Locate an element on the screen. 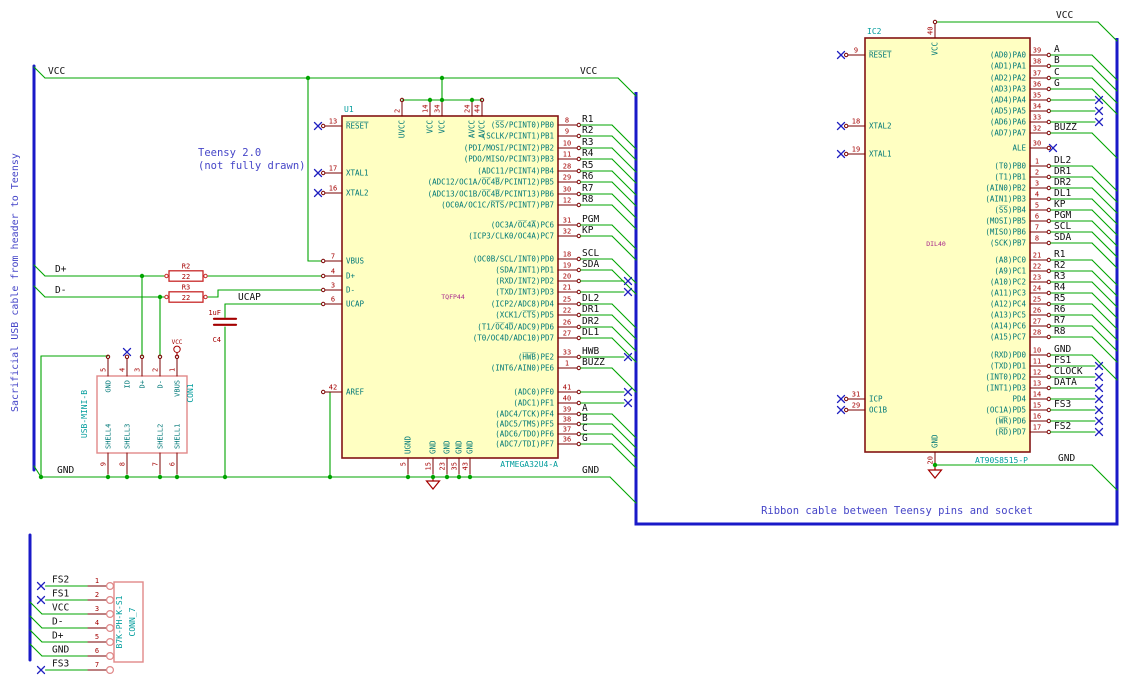 Image resolution: width=1131 pixels, height=690 pixels. pin-number: 3 is located at coordinates (1037, 184).